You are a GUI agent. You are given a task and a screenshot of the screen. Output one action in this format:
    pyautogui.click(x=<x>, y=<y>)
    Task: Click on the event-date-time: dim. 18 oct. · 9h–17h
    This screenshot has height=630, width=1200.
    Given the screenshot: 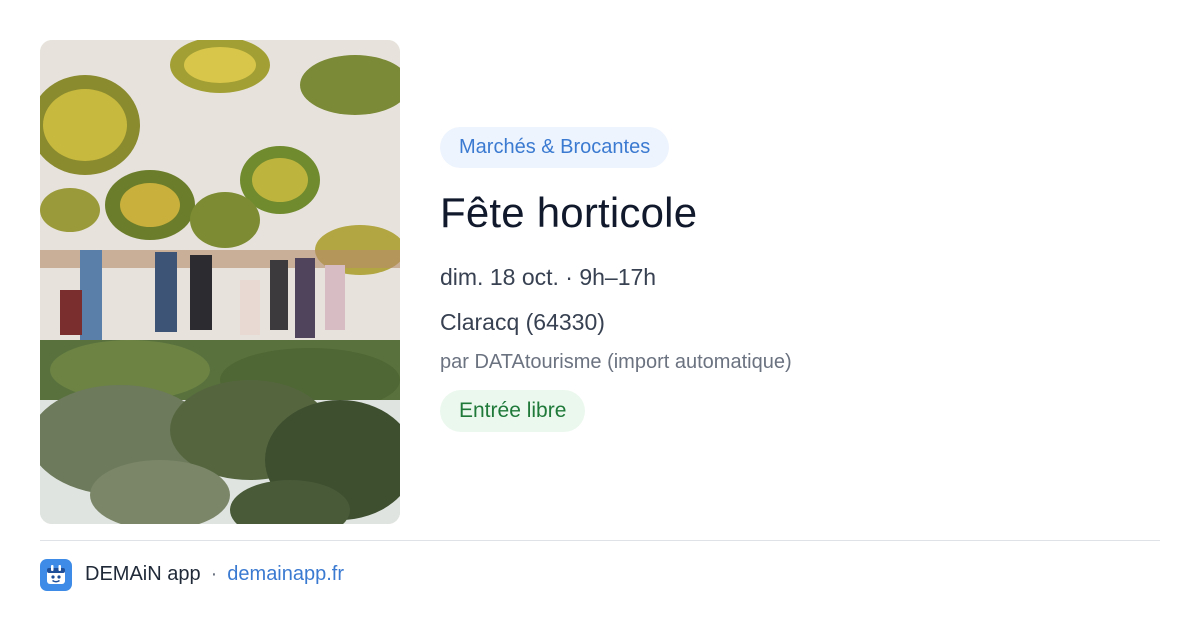 What is the action you would take?
    pyautogui.click(x=548, y=277)
    